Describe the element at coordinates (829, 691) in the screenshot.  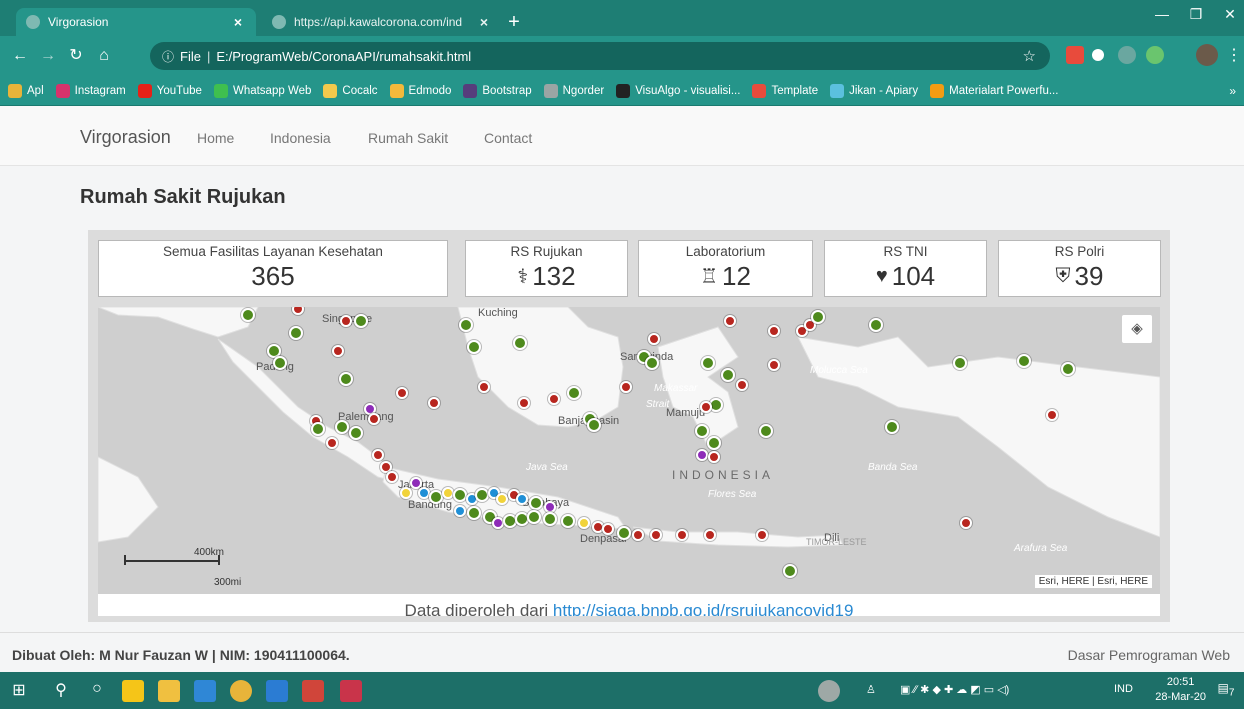
I see `user-avatar-icon` at that location.